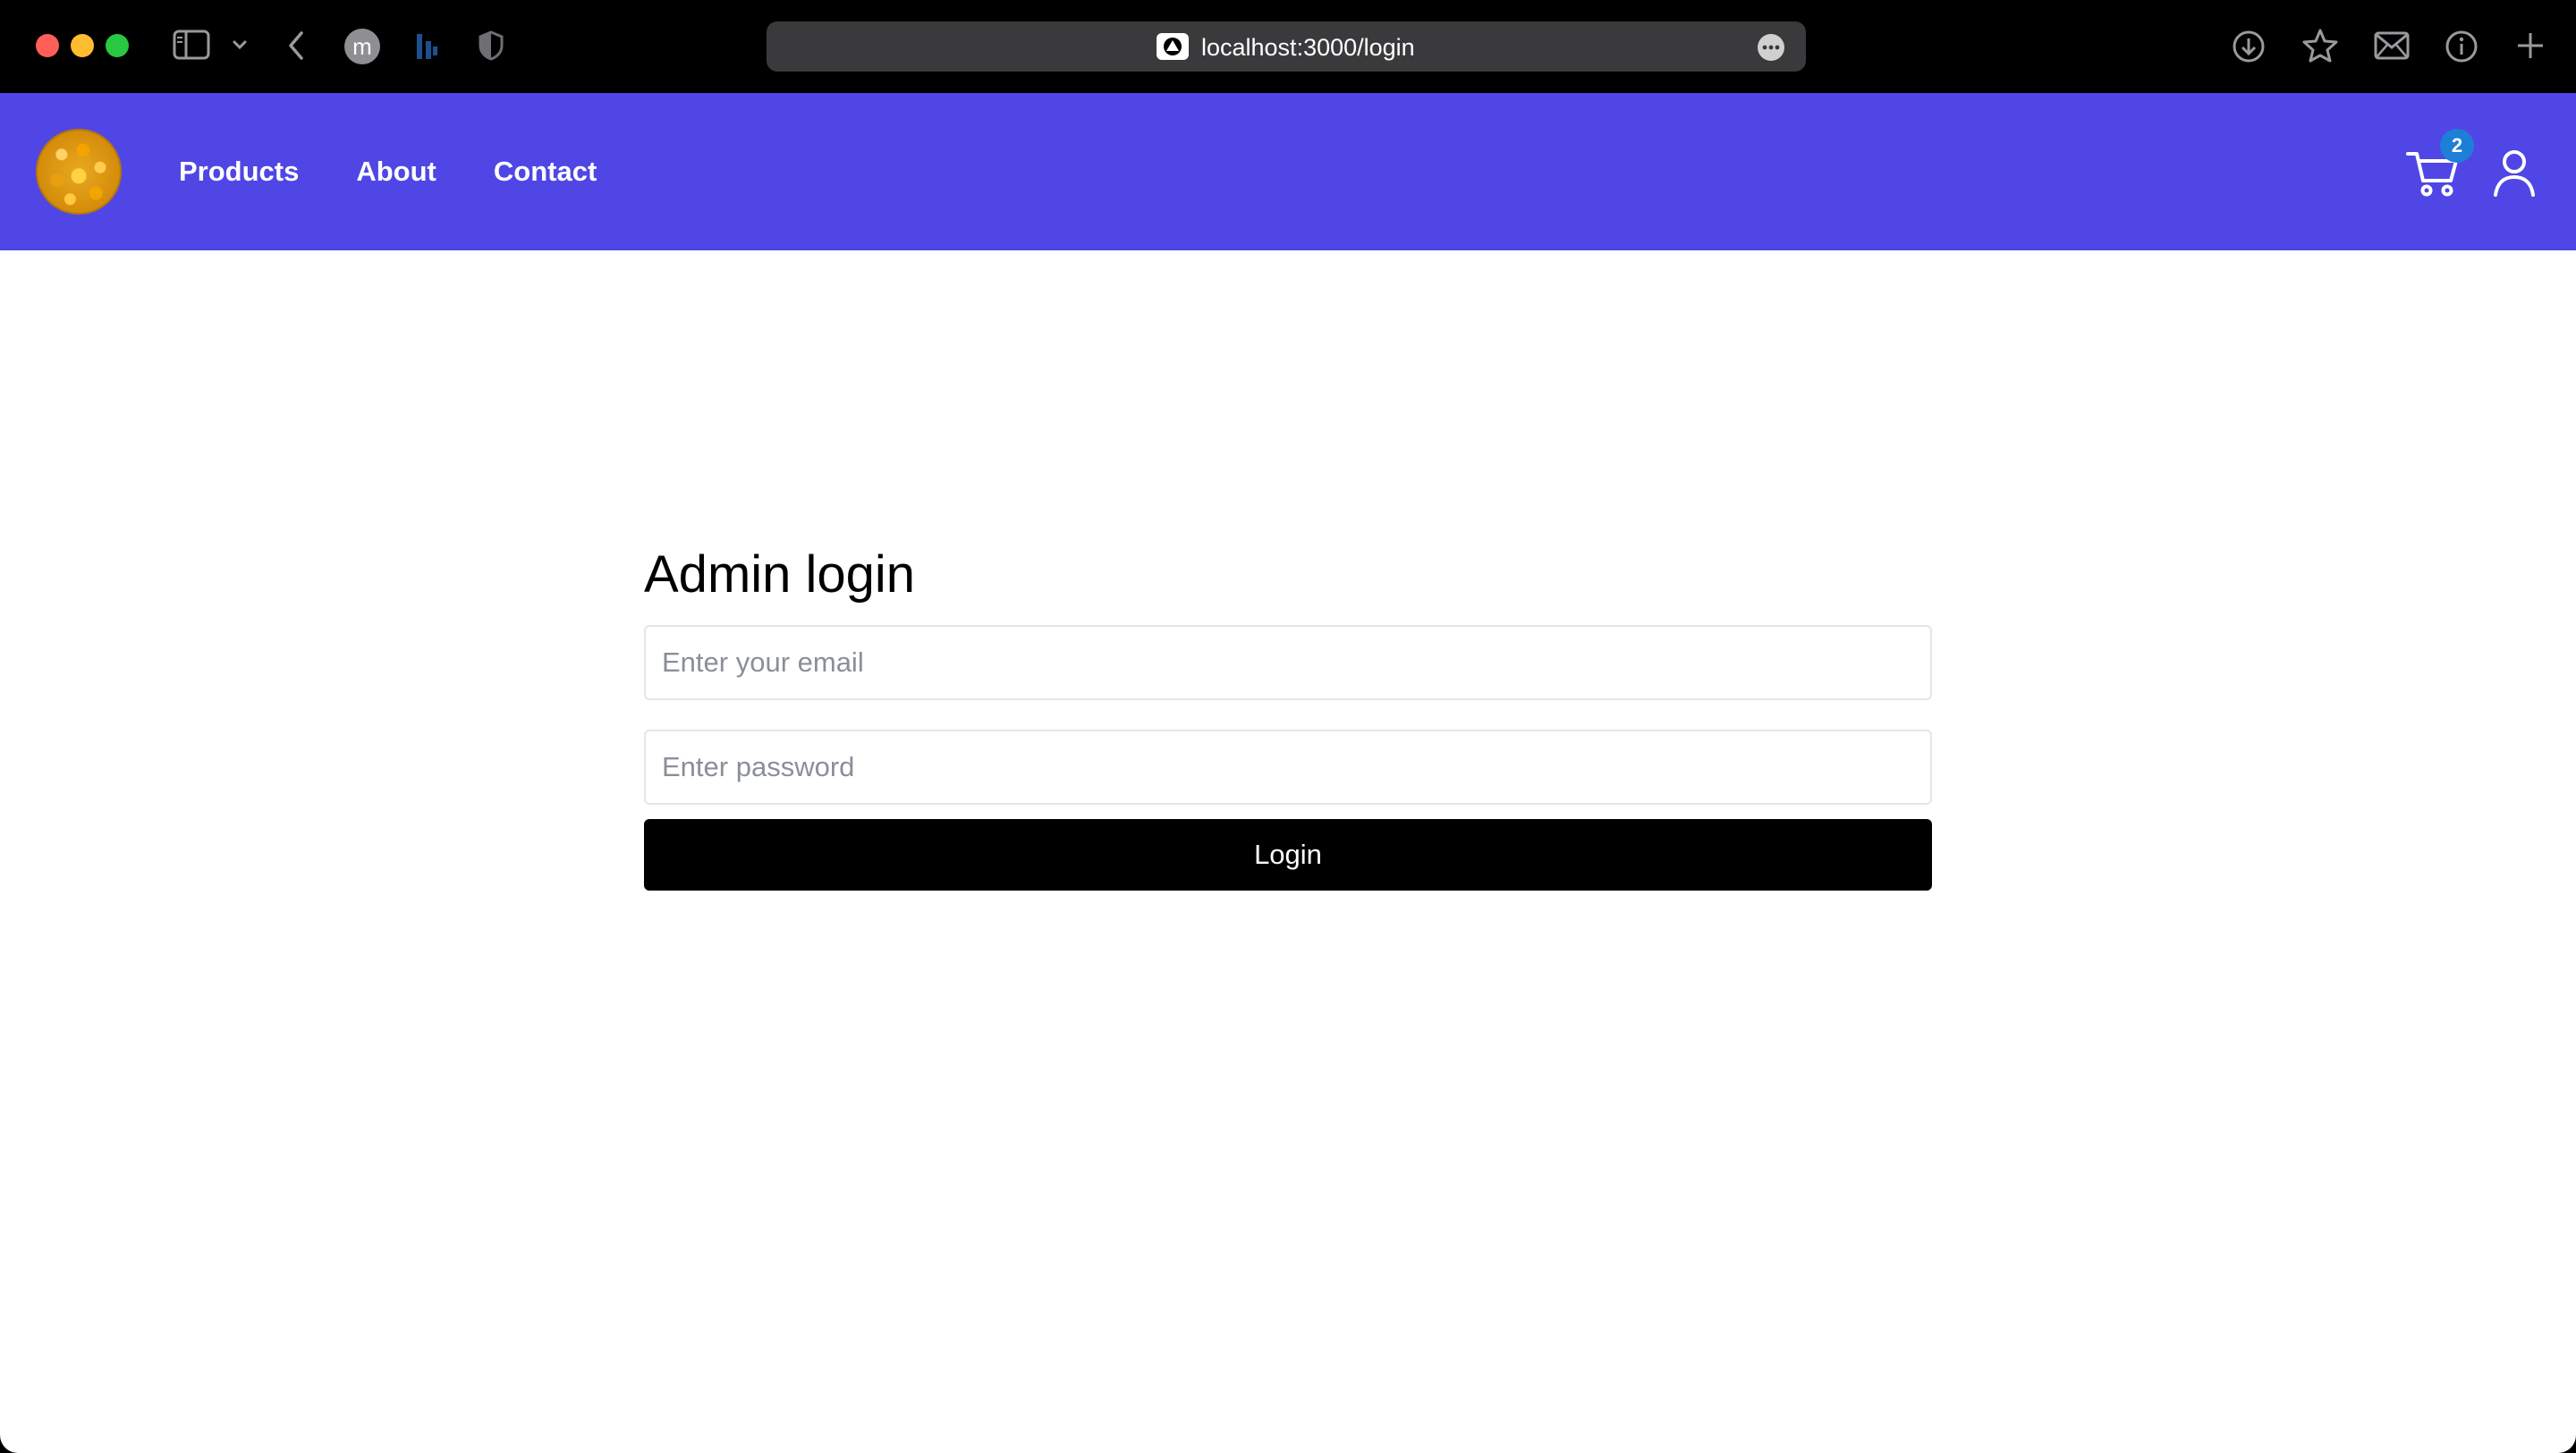  I want to click on cart-count-badge: 2, so click(2457, 146).